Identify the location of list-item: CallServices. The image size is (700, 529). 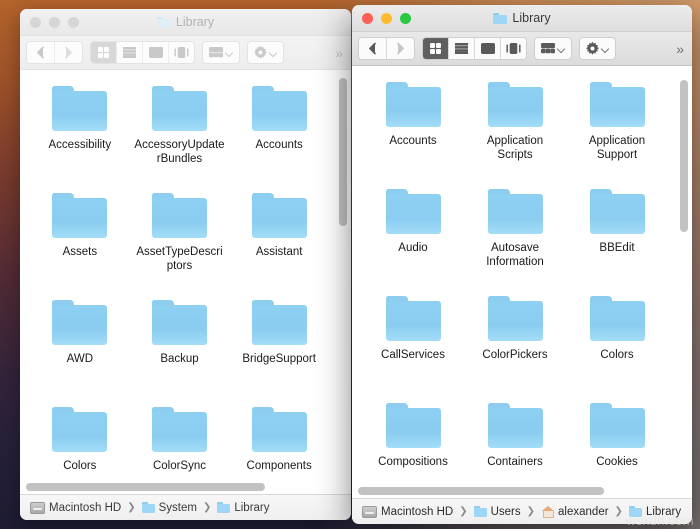
(413, 345).